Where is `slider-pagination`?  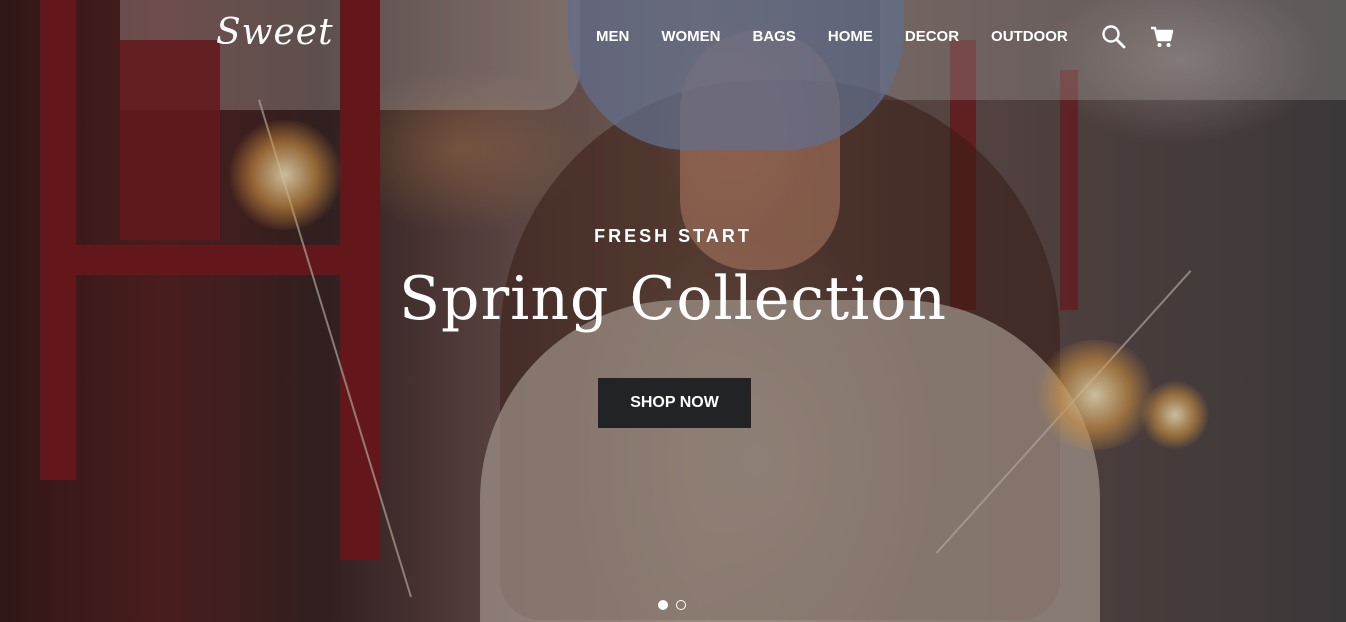
slider-pagination is located at coordinates (672, 605).